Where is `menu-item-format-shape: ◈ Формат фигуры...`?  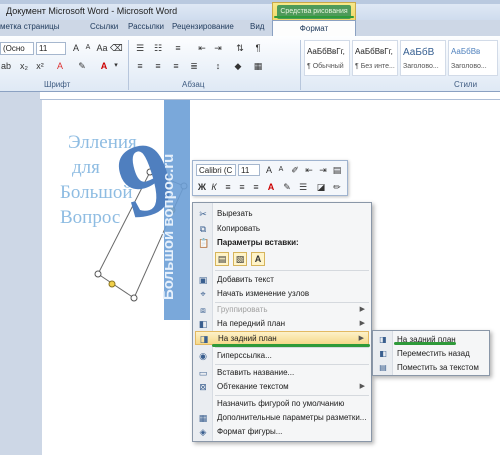
menu-item-format-shape: ◈ Формат фигуры... is located at coordinates (282, 432).